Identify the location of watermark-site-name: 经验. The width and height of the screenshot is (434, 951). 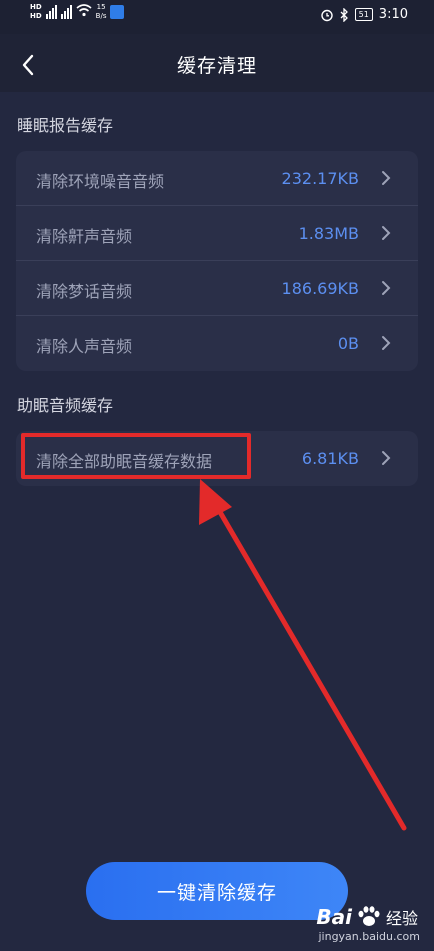
(401, 918).